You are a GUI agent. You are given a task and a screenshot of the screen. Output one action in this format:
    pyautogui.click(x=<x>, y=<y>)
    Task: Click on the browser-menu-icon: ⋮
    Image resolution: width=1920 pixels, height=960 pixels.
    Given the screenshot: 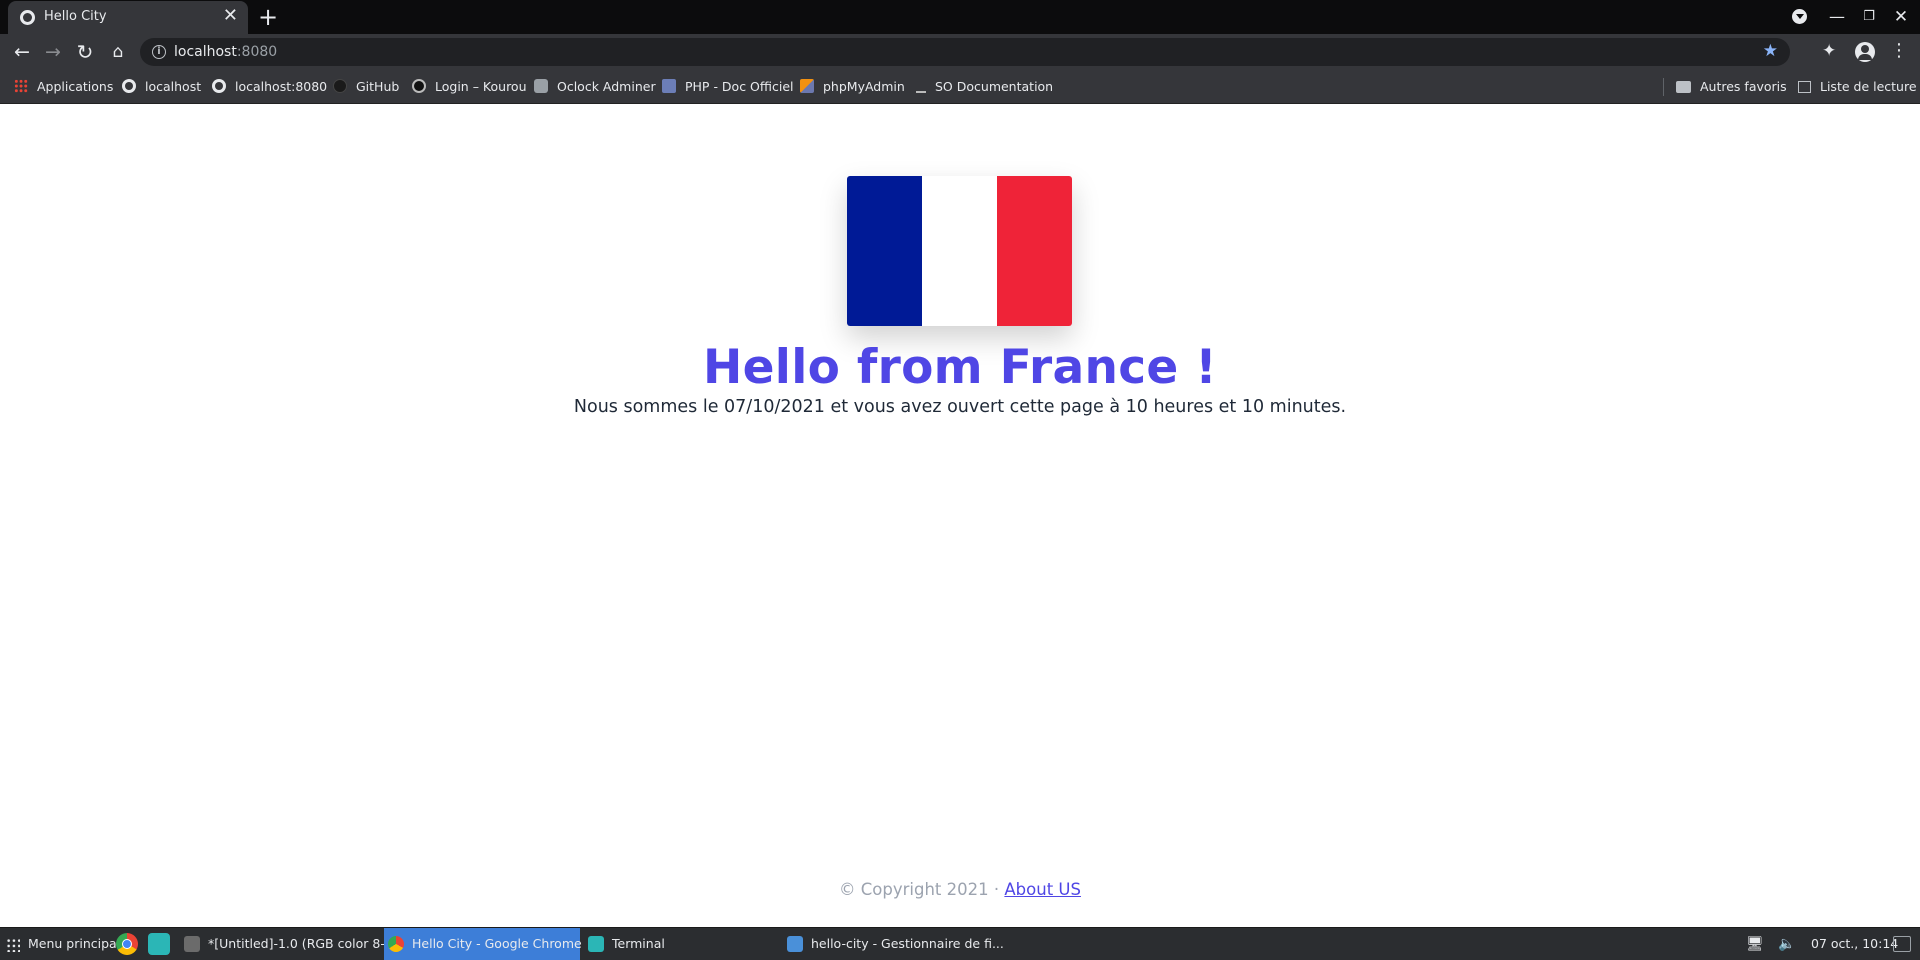 What is the action you would take?
    pyautogui.click(x=1899, y=50)
    